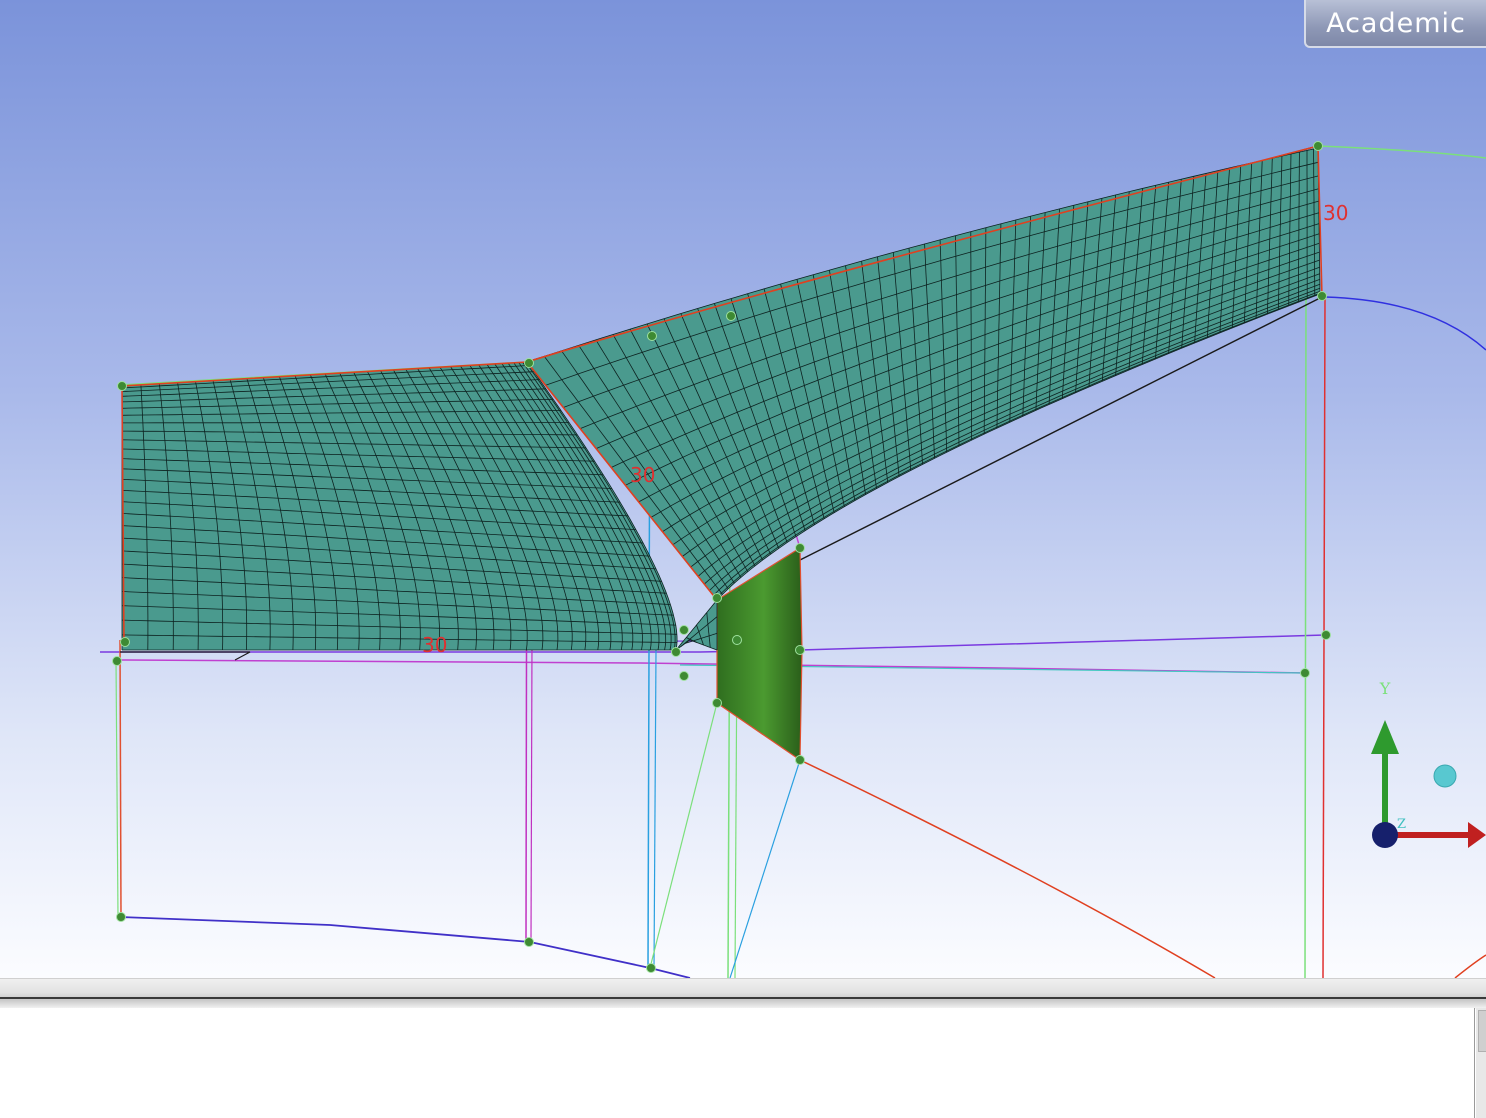  What do you see at coordinates (1482, 1031) in the screenshot?
I see `scrollbar-thumb` at bounding box center [1482, 1031].